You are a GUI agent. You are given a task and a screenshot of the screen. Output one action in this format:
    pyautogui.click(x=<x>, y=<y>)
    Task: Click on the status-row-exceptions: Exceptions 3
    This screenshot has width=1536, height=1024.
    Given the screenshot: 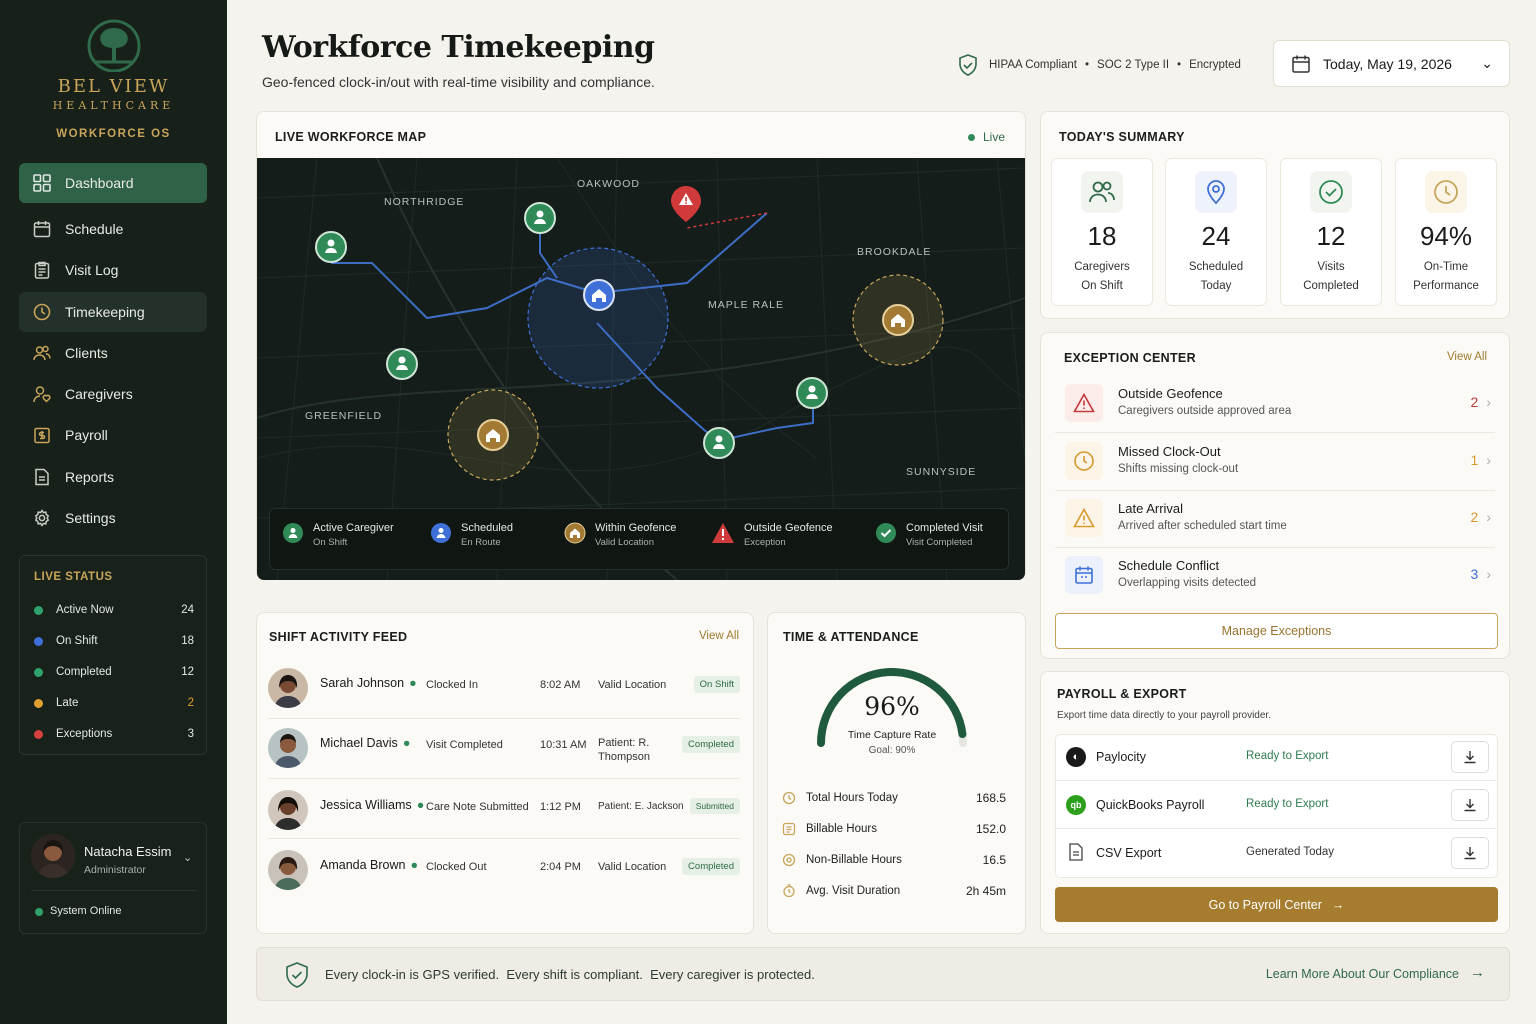 What is the action you would take?
    pyautogui.click(x=114, y=734)
    